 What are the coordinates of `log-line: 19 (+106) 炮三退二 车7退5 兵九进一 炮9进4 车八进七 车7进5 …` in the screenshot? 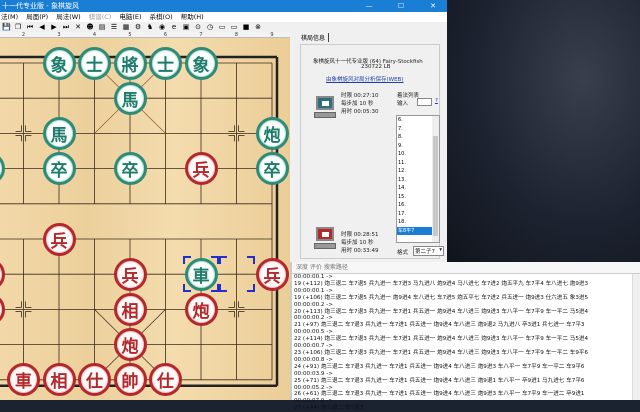 It's located at (441, 297).